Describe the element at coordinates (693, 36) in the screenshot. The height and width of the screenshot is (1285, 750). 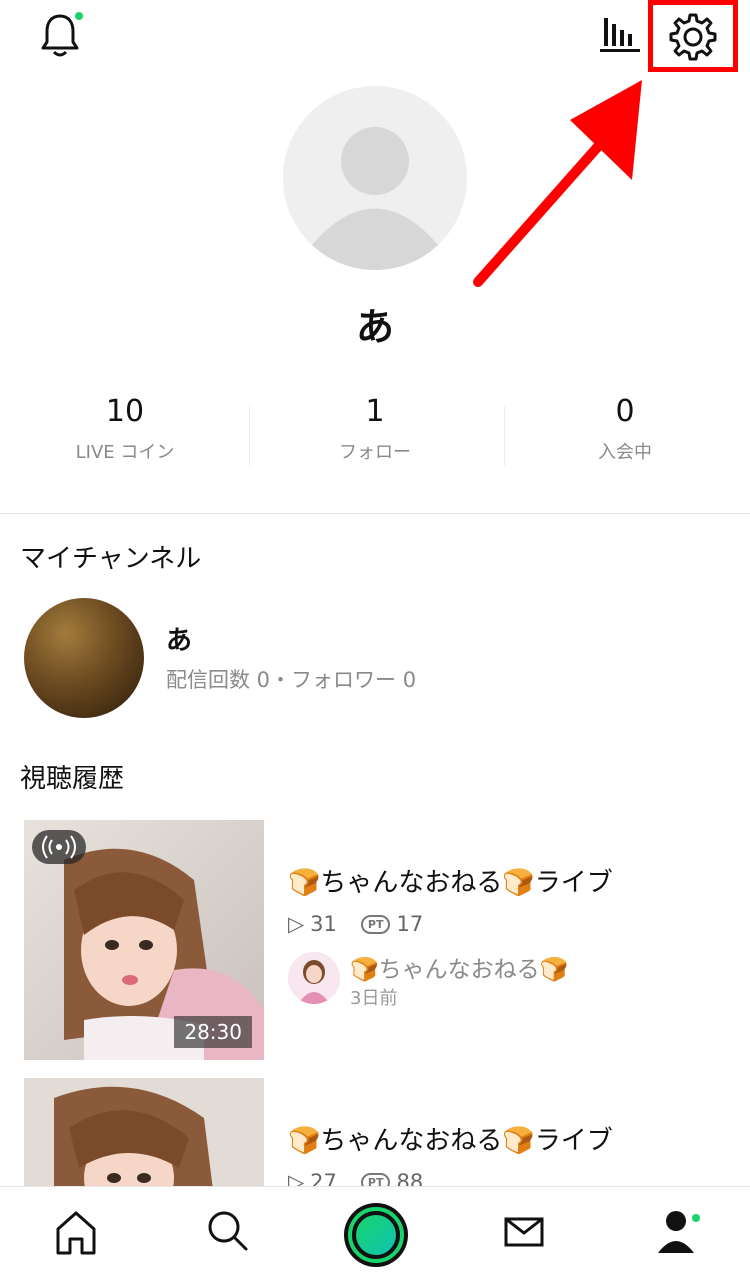
I see `settings-highlight-box` at that location.